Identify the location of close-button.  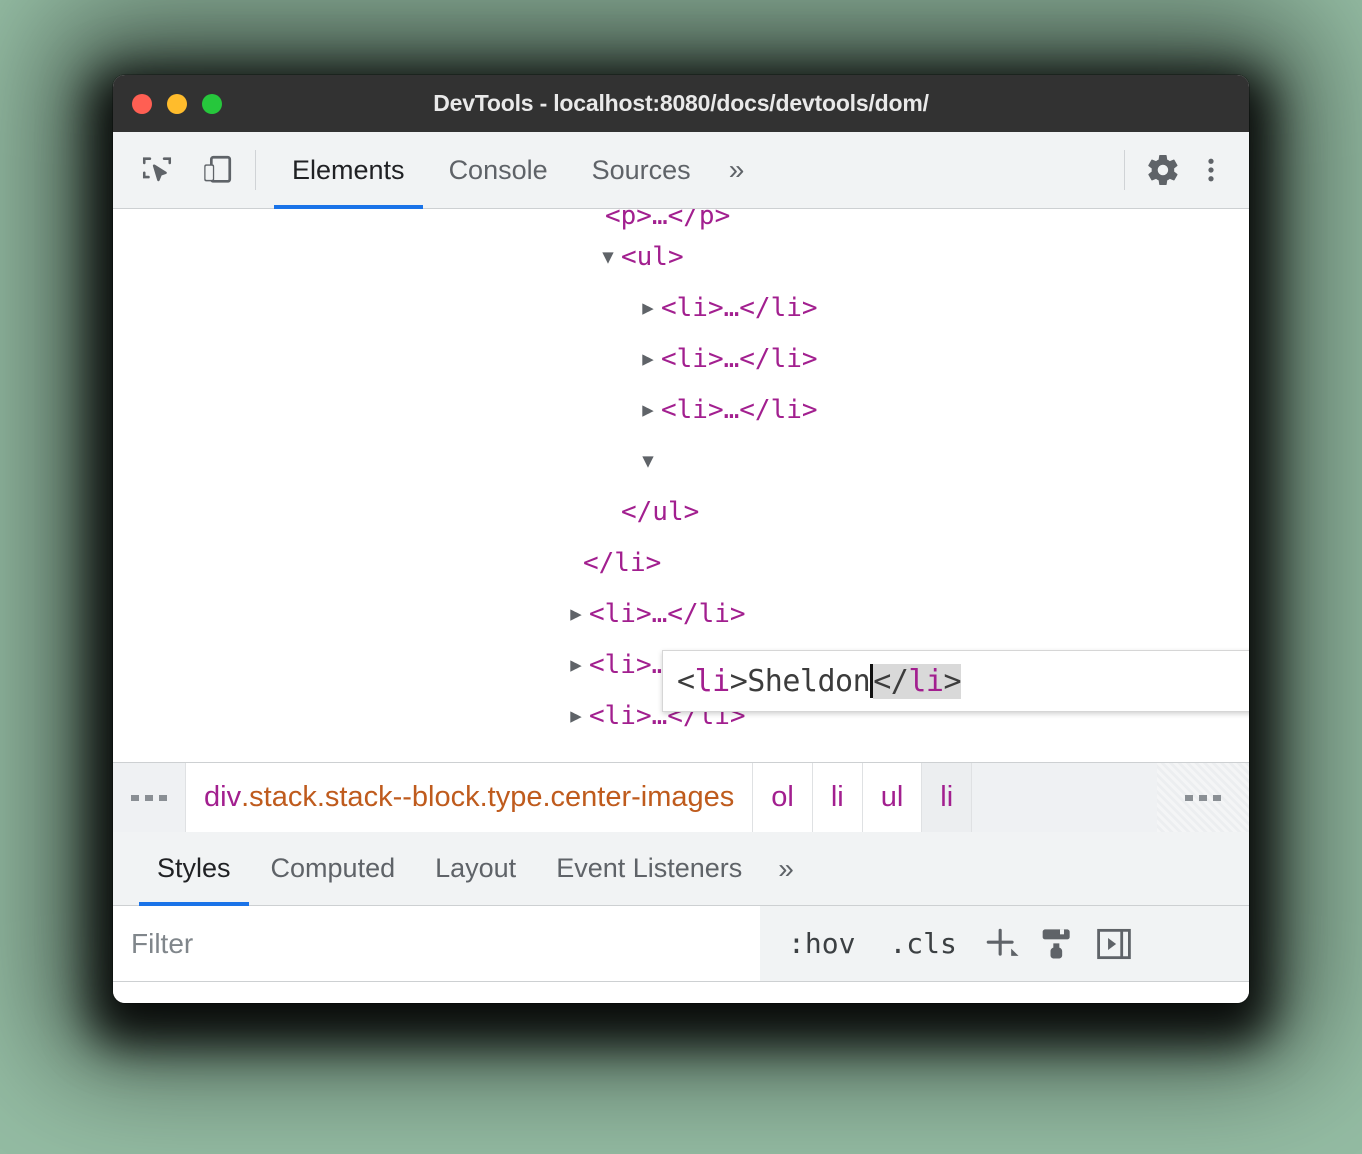
(142, 103).